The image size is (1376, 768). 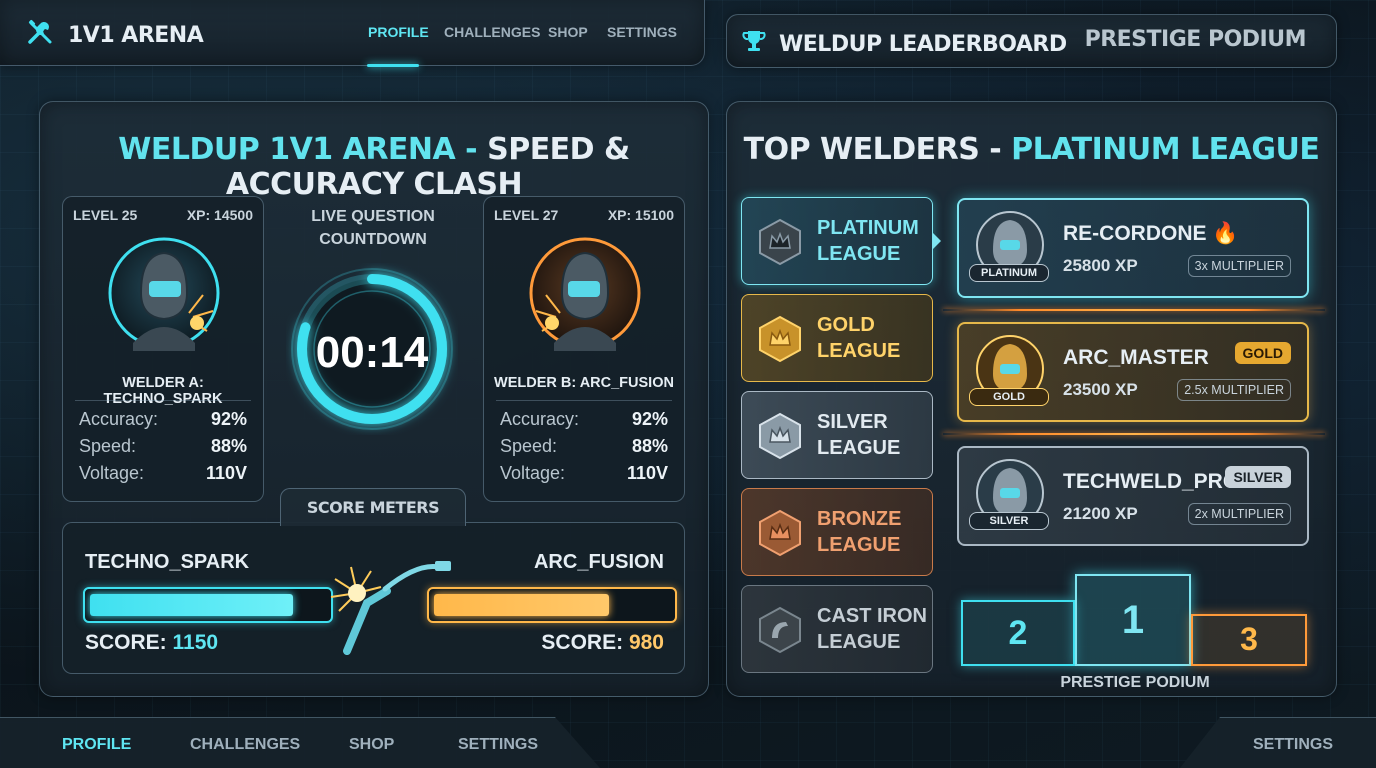 I want to click on score-a-fill, so click(x=191, y=605).